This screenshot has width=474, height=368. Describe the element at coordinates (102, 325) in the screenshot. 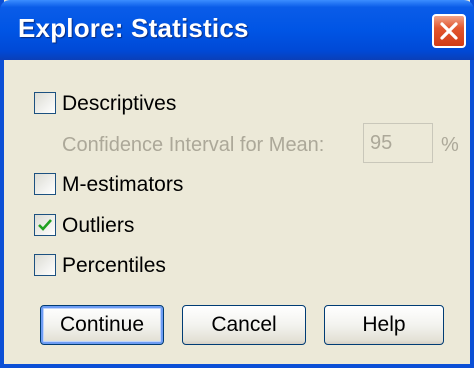

I see `continue-button: Continue` at that location.